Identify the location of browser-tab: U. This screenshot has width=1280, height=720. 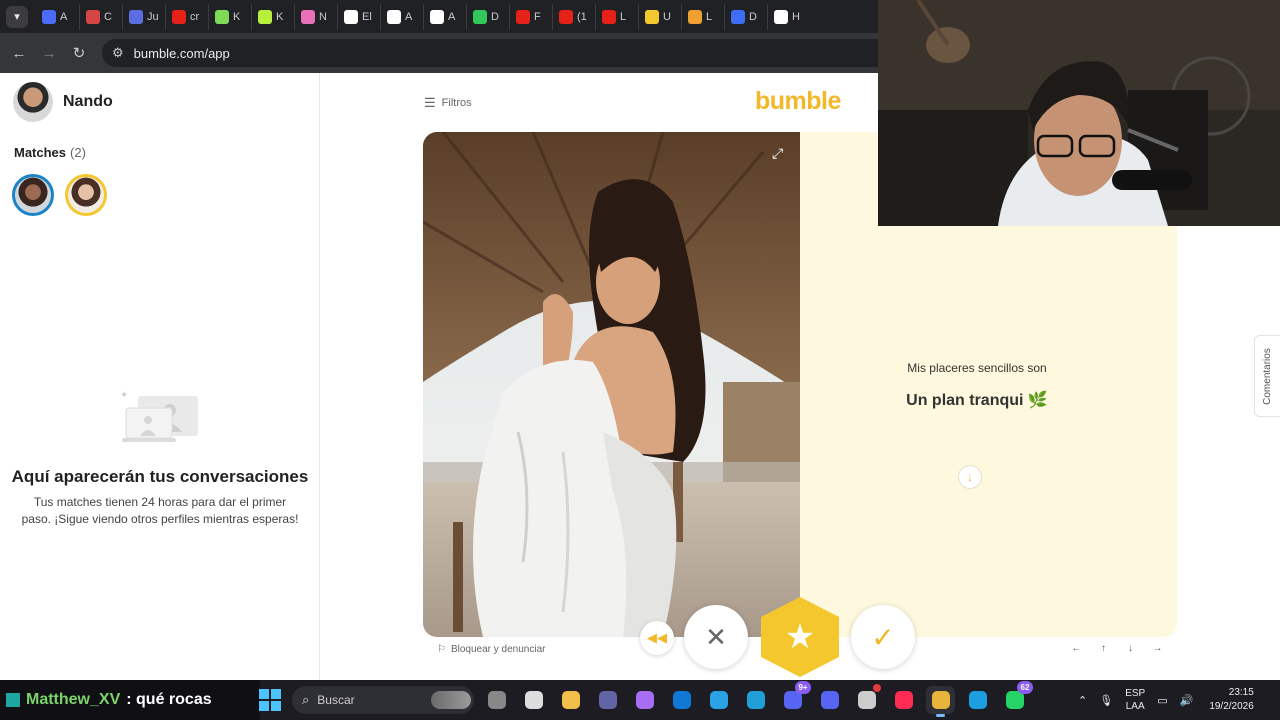
(659, 16).